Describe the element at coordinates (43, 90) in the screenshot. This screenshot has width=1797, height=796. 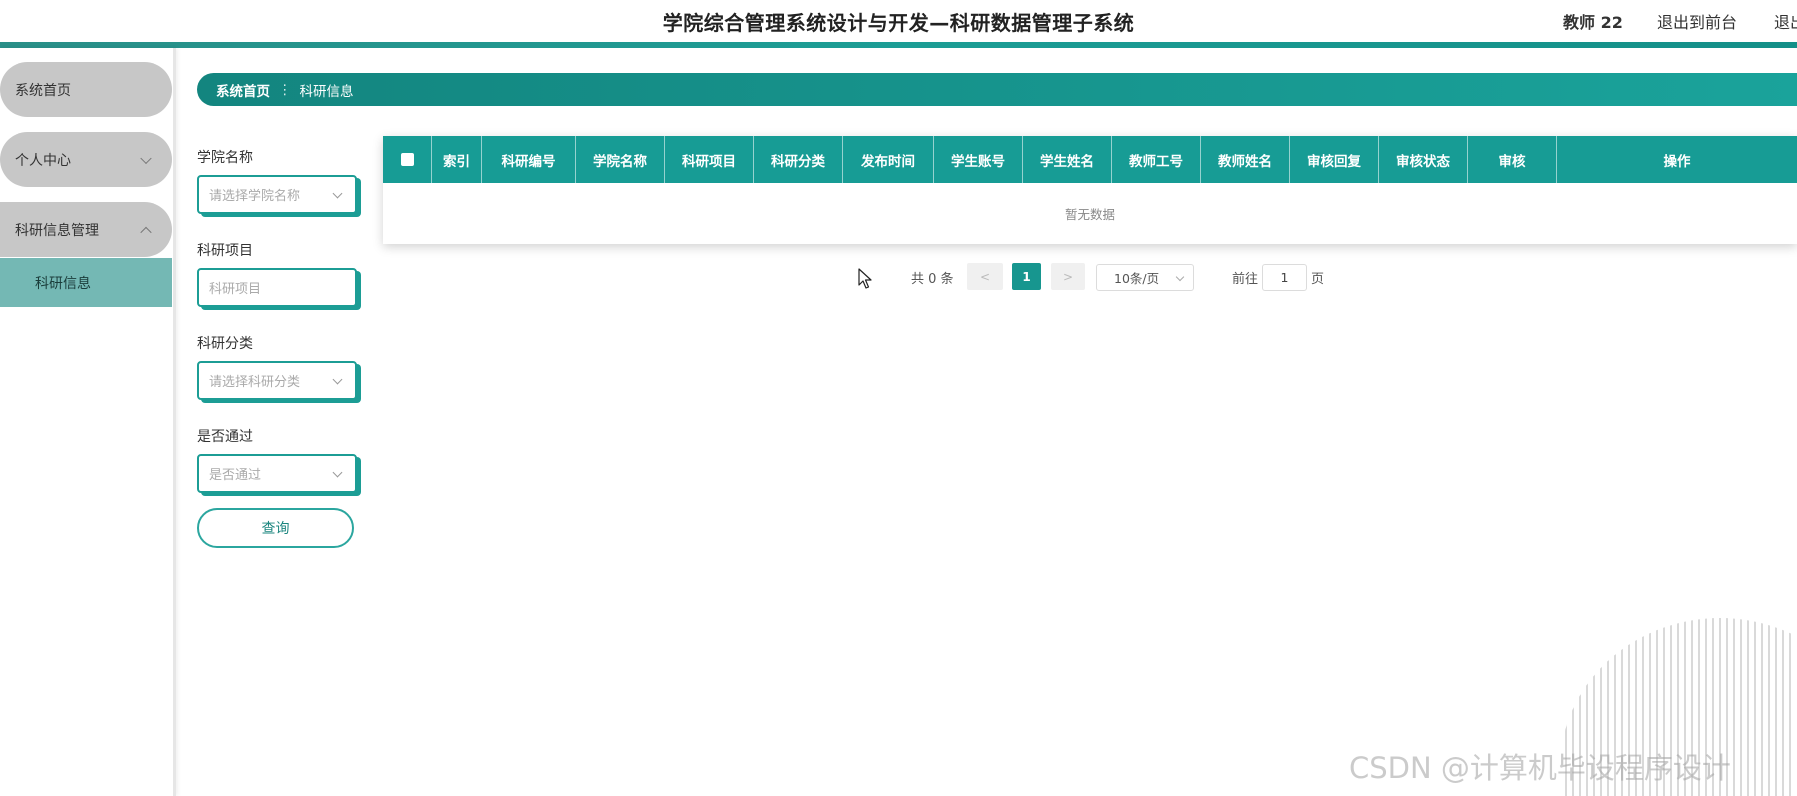
I see `sidebar-item-label: 系统首页` at that location.